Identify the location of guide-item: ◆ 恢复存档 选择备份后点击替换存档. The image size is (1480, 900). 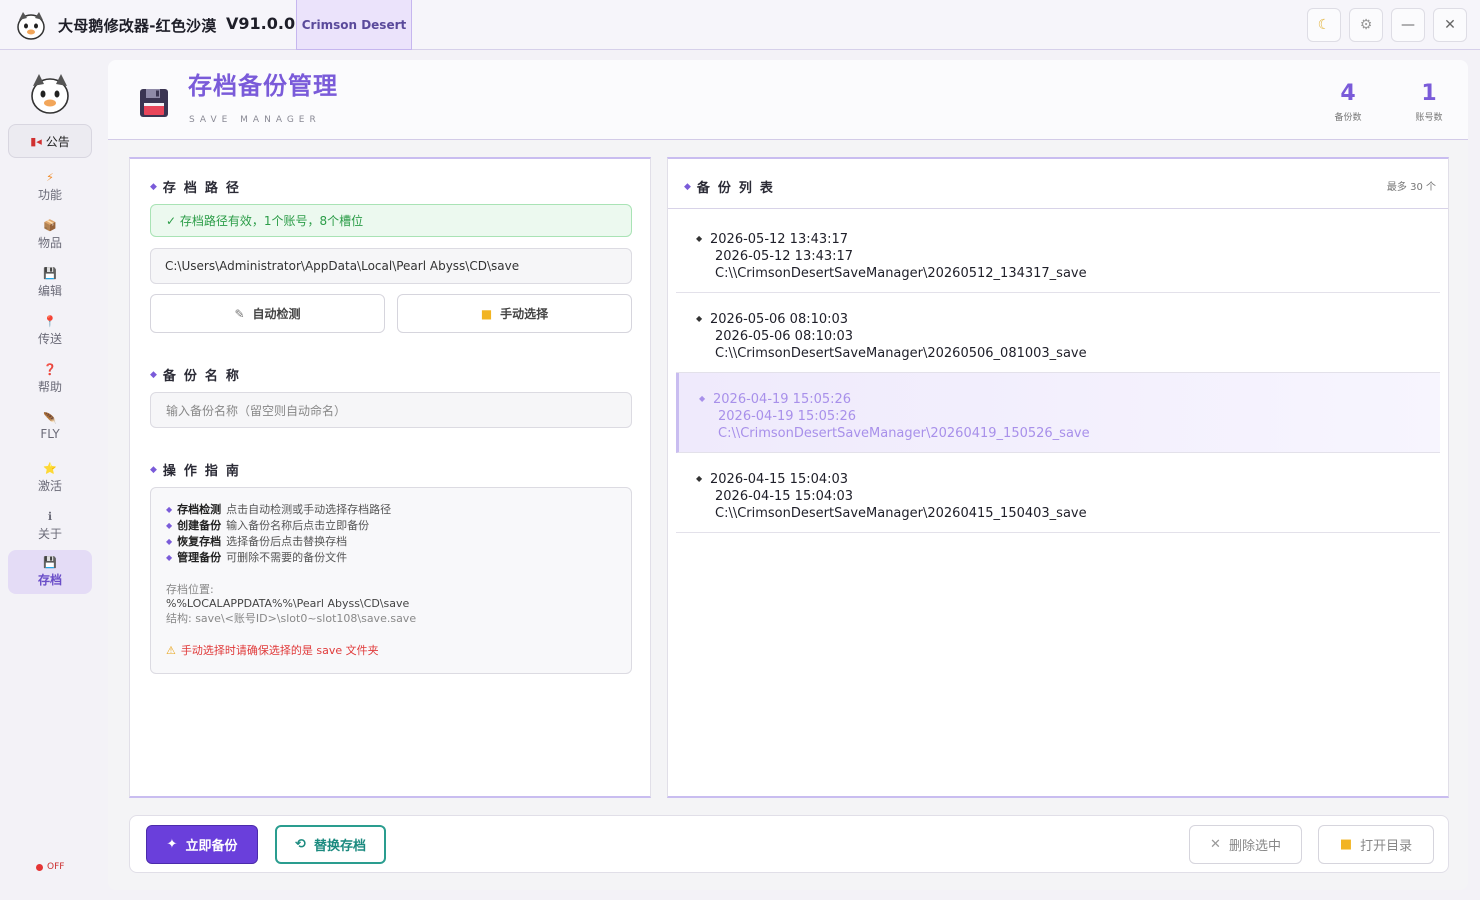
(391, 541).